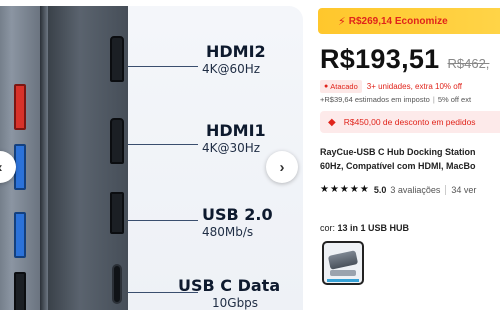 This screenshot has width=500, height=310. I want to click on variant-label: cor: 13 in 1 USB HUB, so click(364, 228).